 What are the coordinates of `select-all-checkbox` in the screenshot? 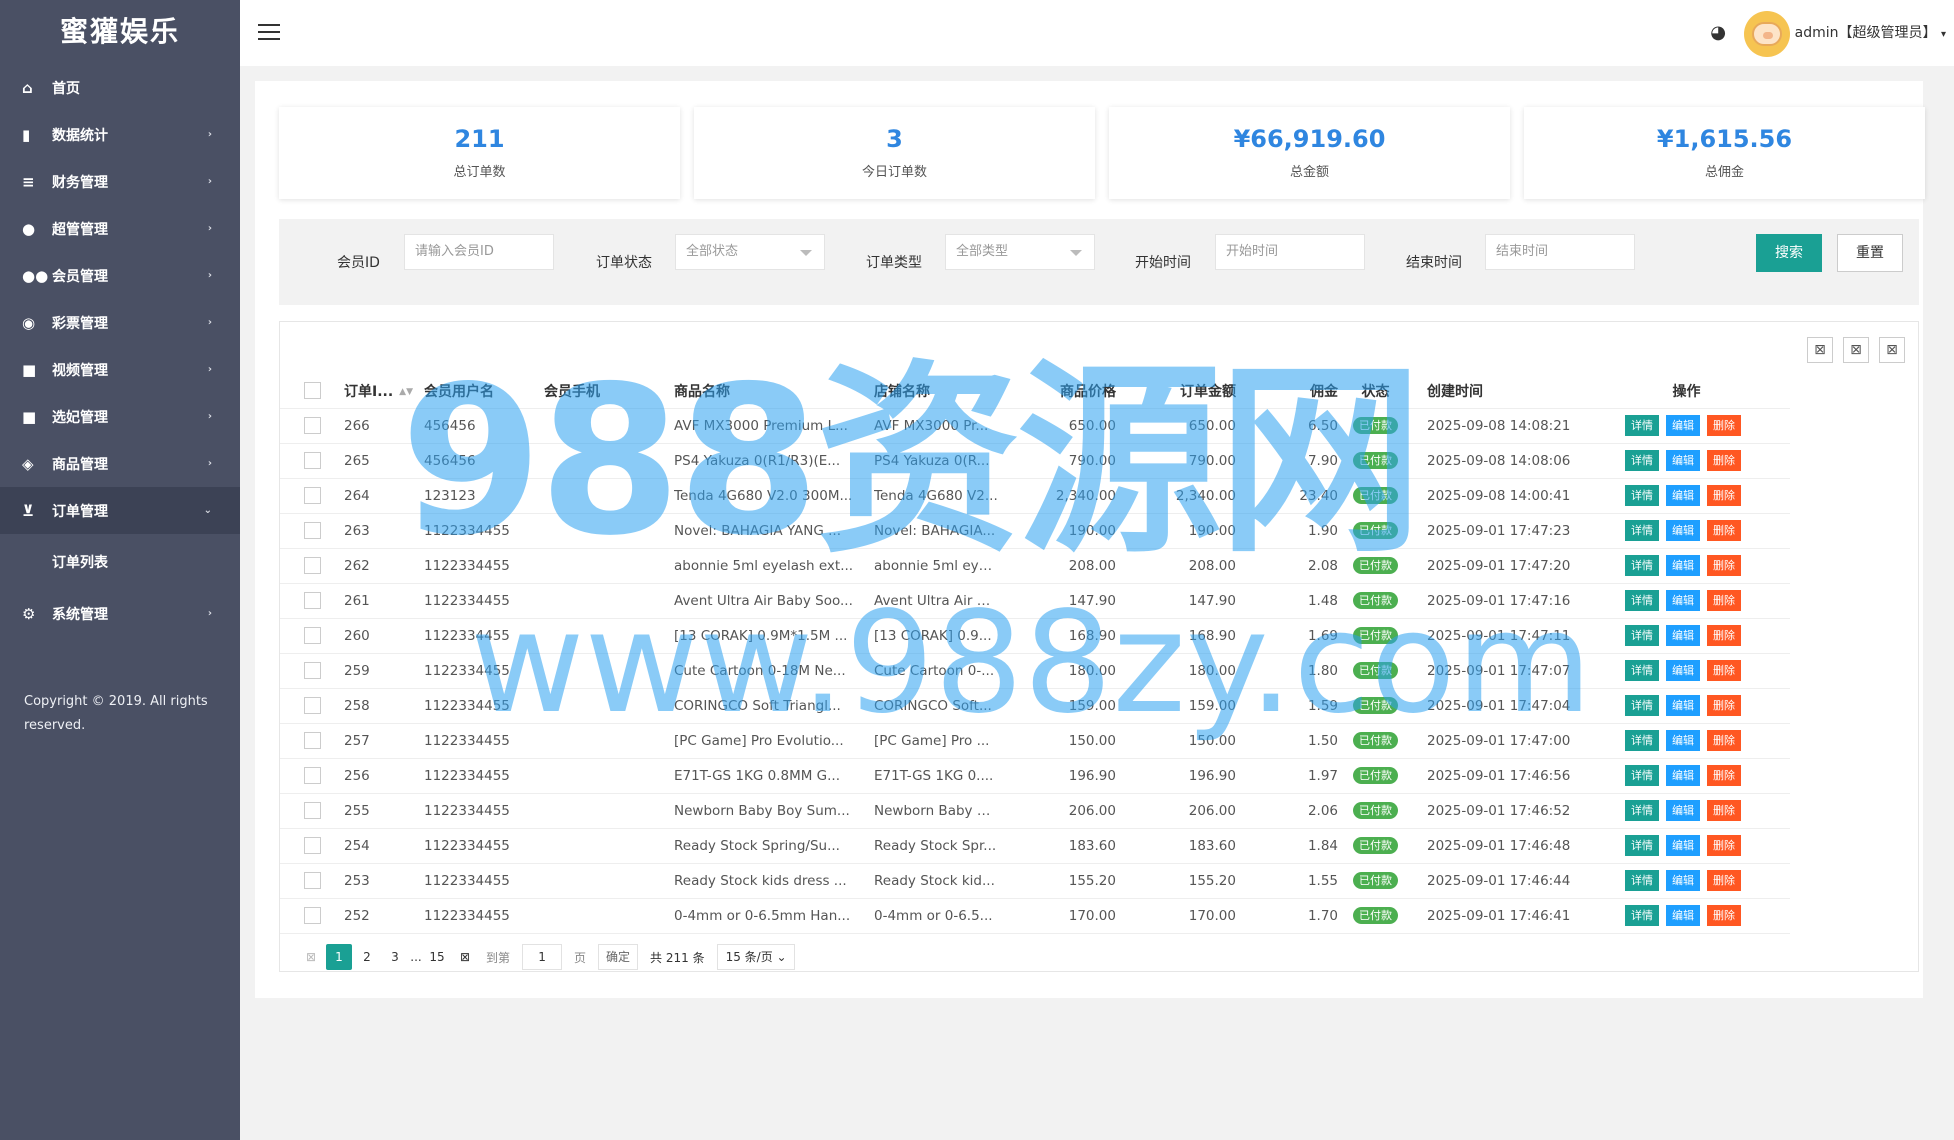 It's located at (312, 391).